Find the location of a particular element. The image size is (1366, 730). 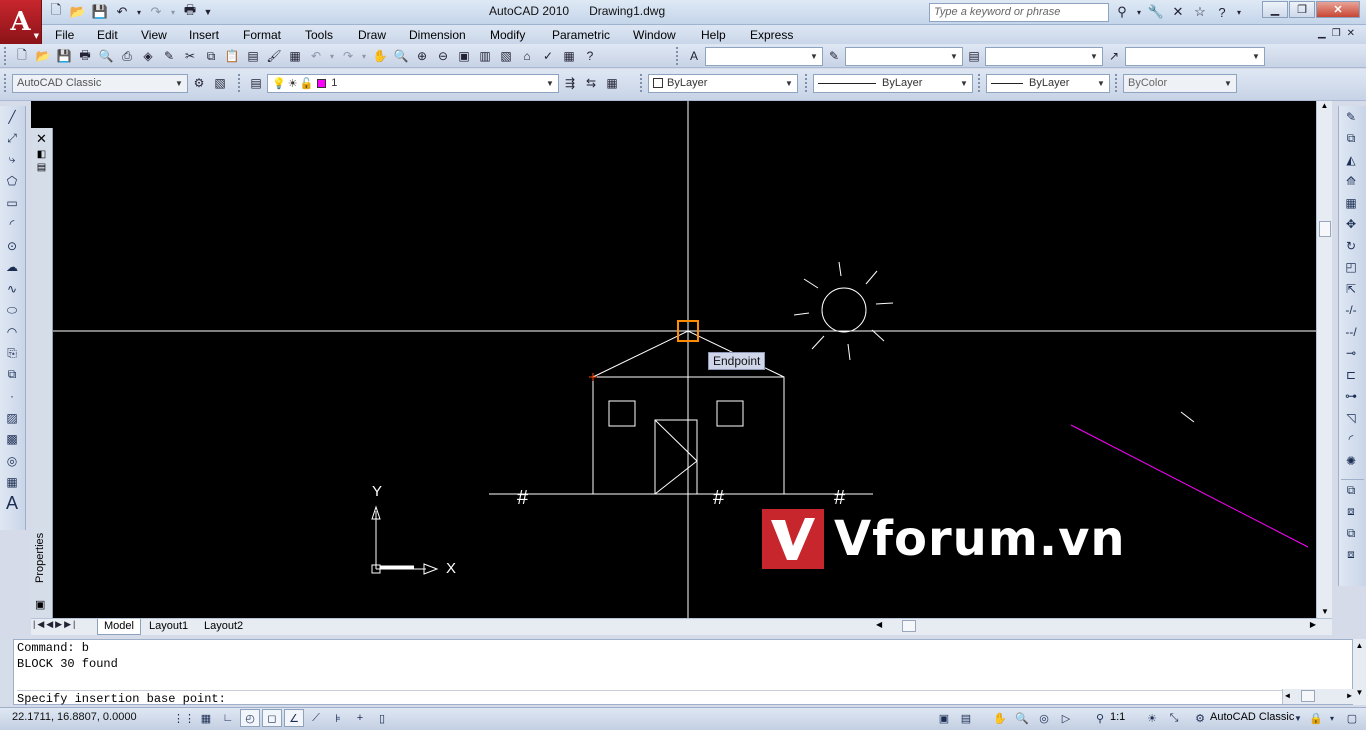

scroll-left-icon: ◀ is located at coordinates (879, 624).